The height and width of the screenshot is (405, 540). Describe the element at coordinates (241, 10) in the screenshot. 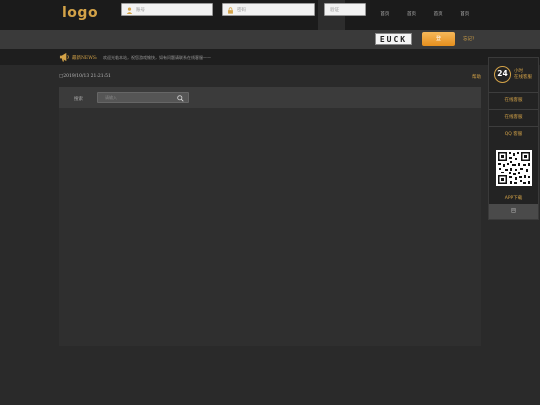

I see `password-placeholder: 密码` at that location.